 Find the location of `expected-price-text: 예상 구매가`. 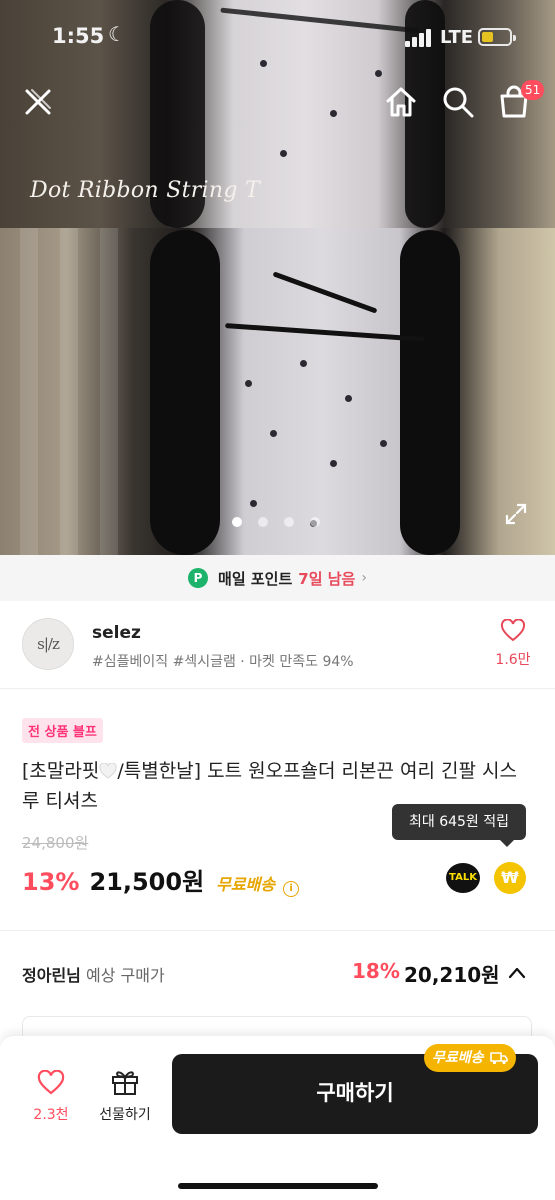

expected-price-text: 예상 구매가 is located at coordinates (125, 975).